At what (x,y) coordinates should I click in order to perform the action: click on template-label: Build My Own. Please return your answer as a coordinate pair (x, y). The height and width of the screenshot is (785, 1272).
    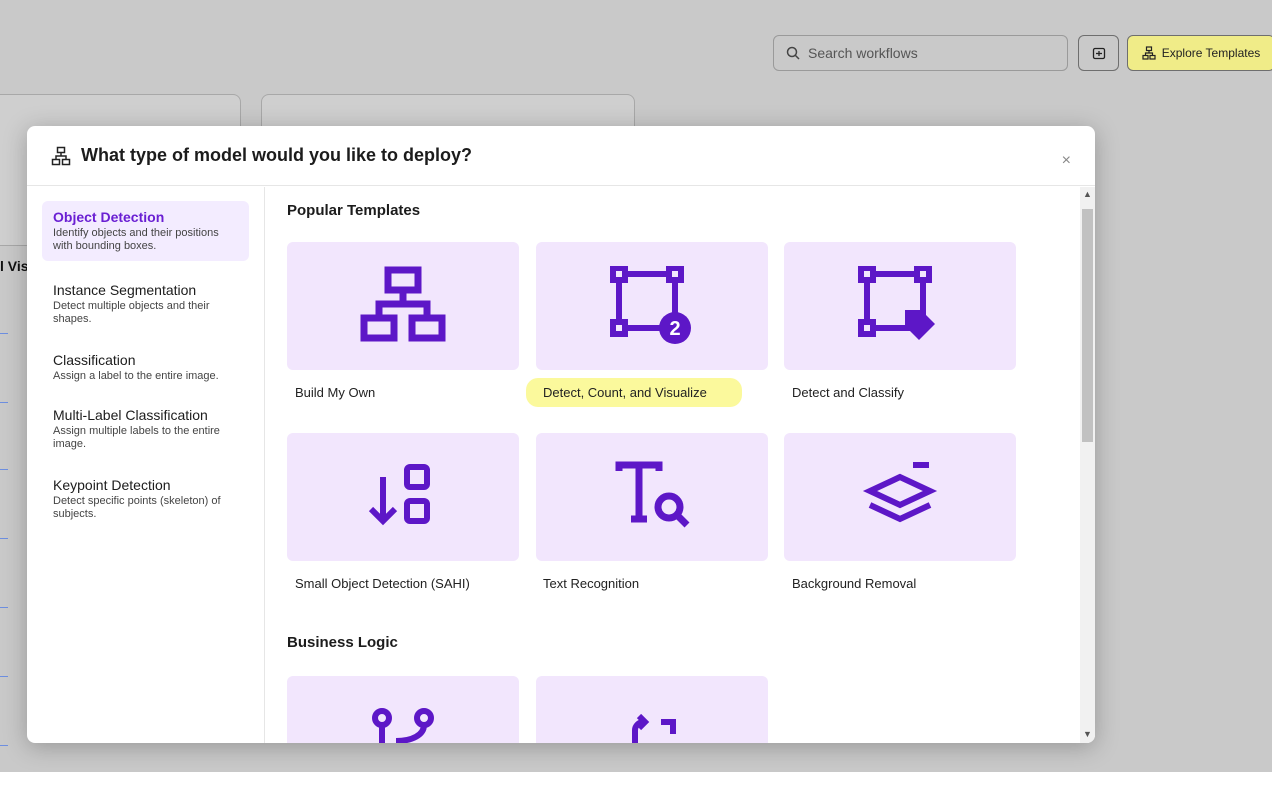
    Looking at the image, I should click on (335, 392).